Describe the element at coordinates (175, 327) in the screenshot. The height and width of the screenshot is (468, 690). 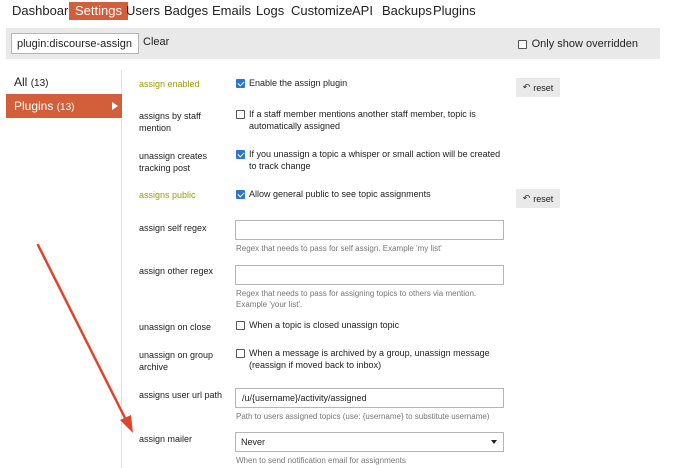
I see `setting-label-unassign-on-close: unassign on close` at that location.